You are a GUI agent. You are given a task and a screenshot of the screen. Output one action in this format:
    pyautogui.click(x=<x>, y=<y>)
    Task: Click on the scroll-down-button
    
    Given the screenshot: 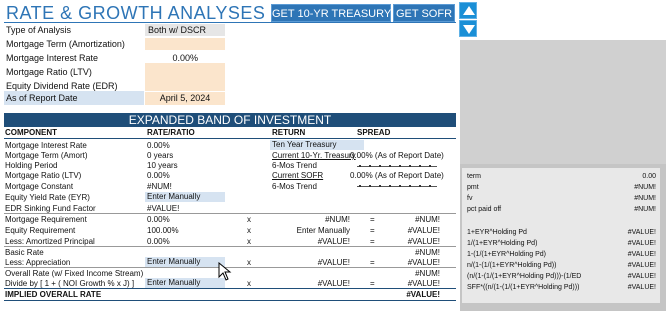 What is the action you would take?
    pyautogui.click(x=468, y=28)
    